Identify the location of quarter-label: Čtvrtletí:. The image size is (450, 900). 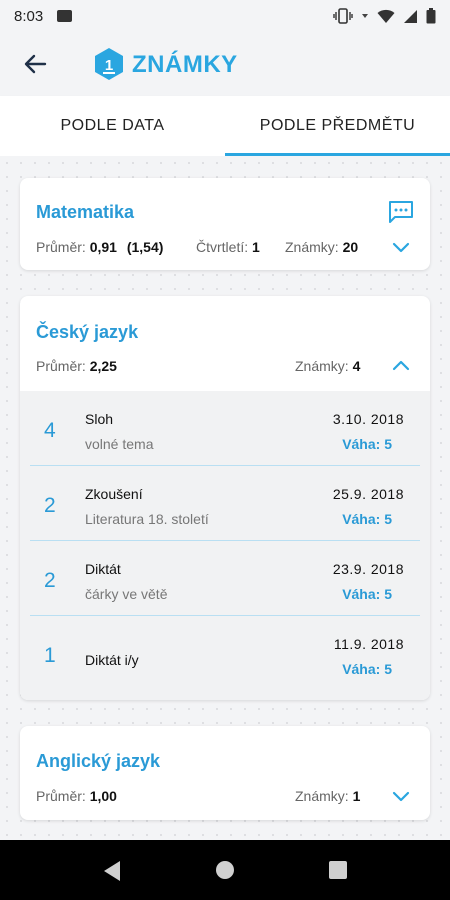
(222, 247).